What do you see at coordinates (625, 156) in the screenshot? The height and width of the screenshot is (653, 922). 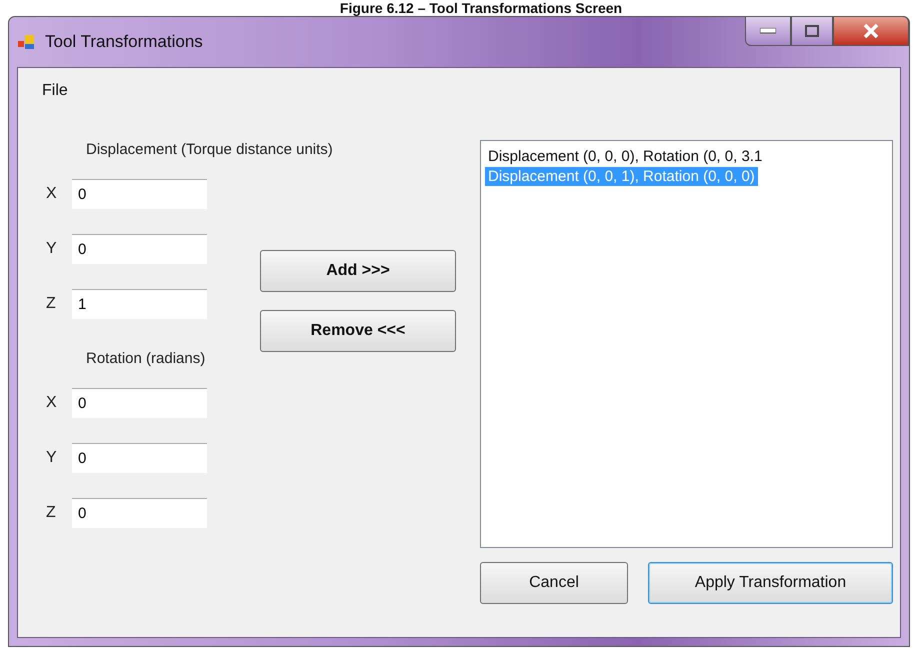 I see `list-item: Displacement (0, 0, 0), Rotation (0, 0, 3.1` at bounding box center [625, 156].